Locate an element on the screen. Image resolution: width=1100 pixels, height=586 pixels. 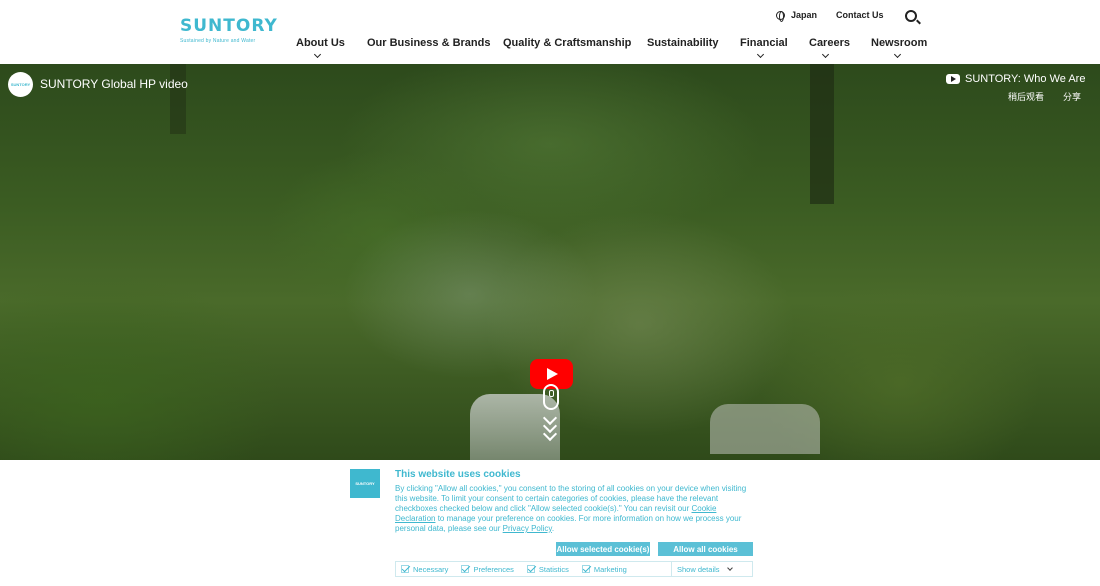
nav-careers: Careers is located at coordinates (829, 43).